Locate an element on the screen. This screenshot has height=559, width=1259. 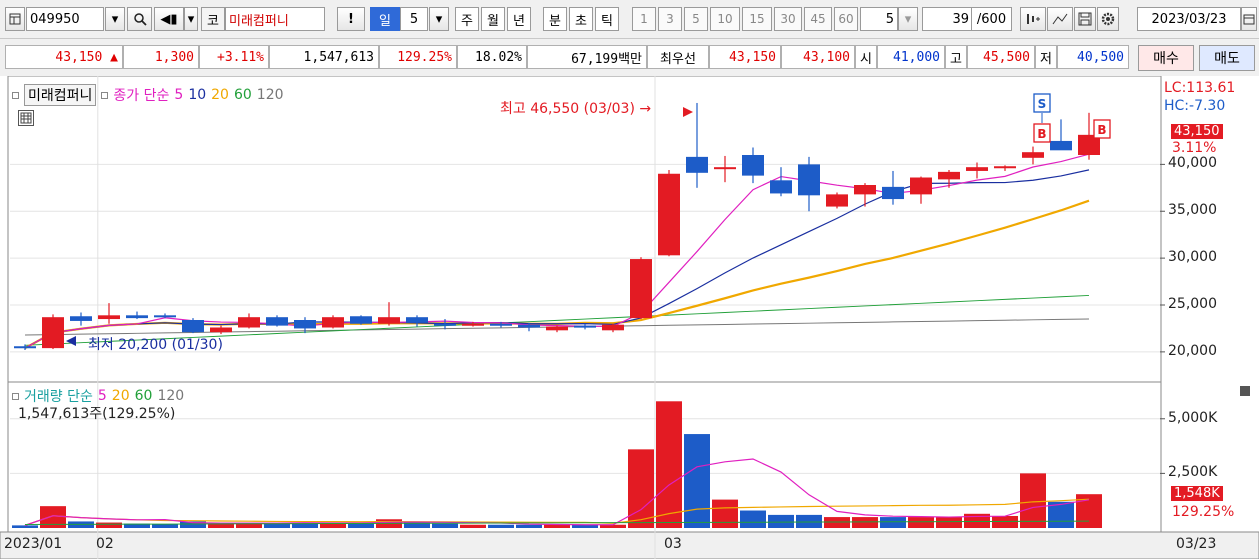
period-second-button: 초 is located at coordinates (581, 19).